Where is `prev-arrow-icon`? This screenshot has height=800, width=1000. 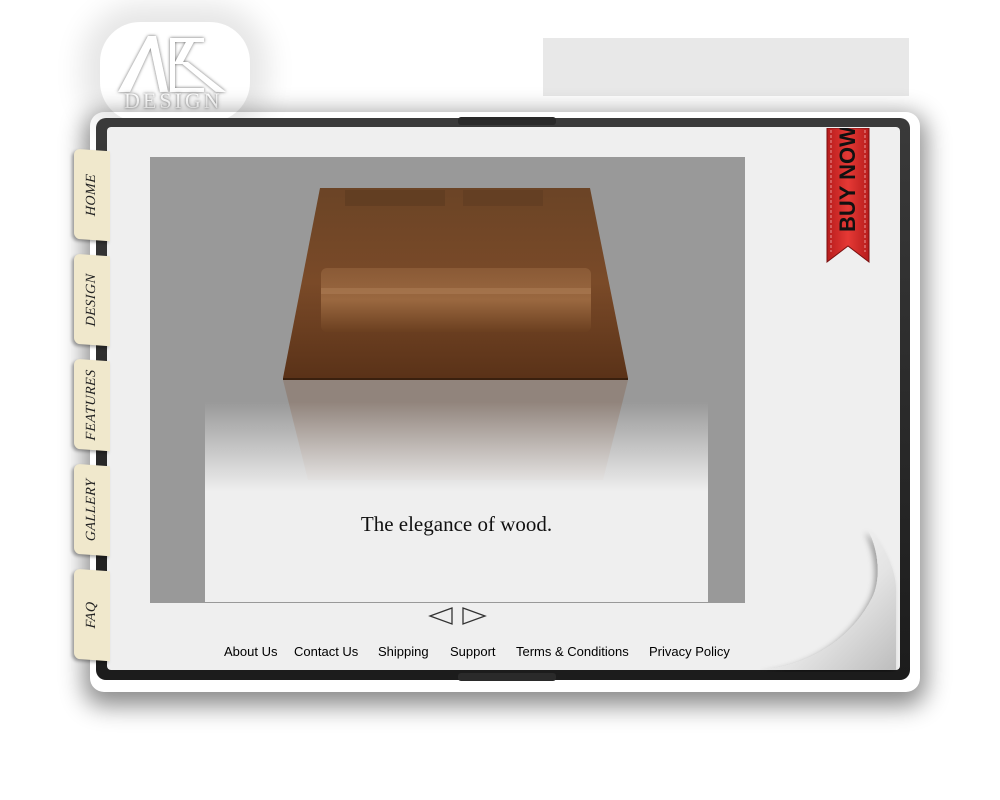
prev-arrow-icon is located at coordinates (441, 616).